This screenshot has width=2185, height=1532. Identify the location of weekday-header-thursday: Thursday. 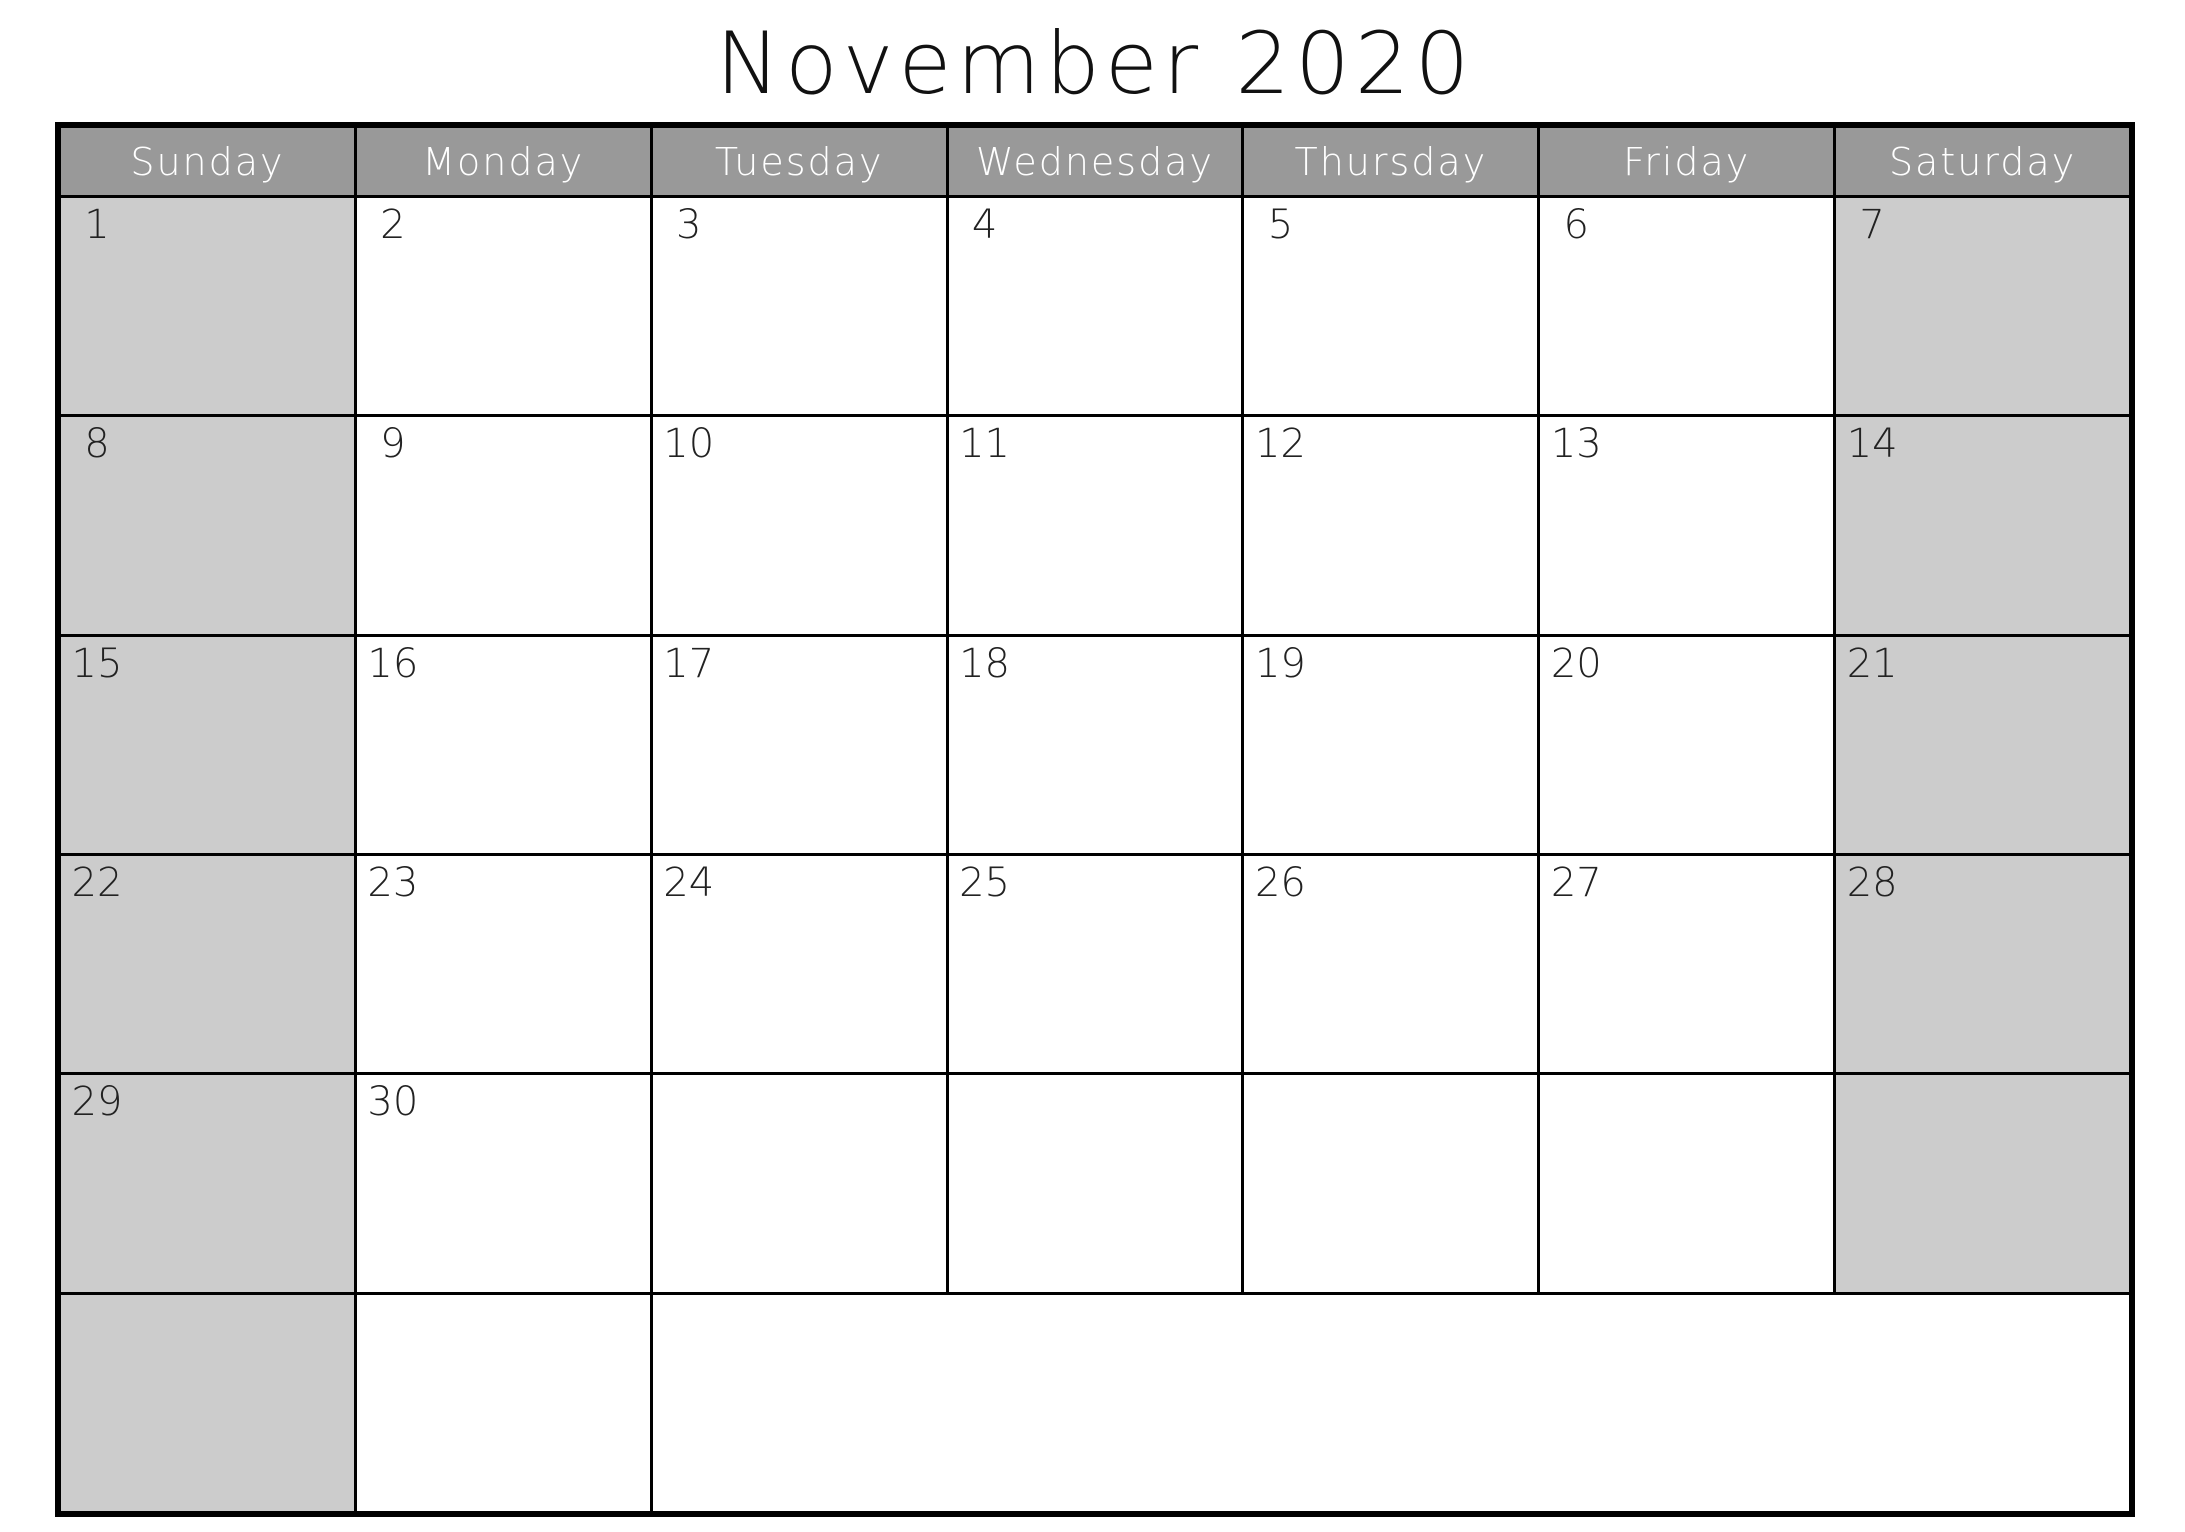
(1391, 161).